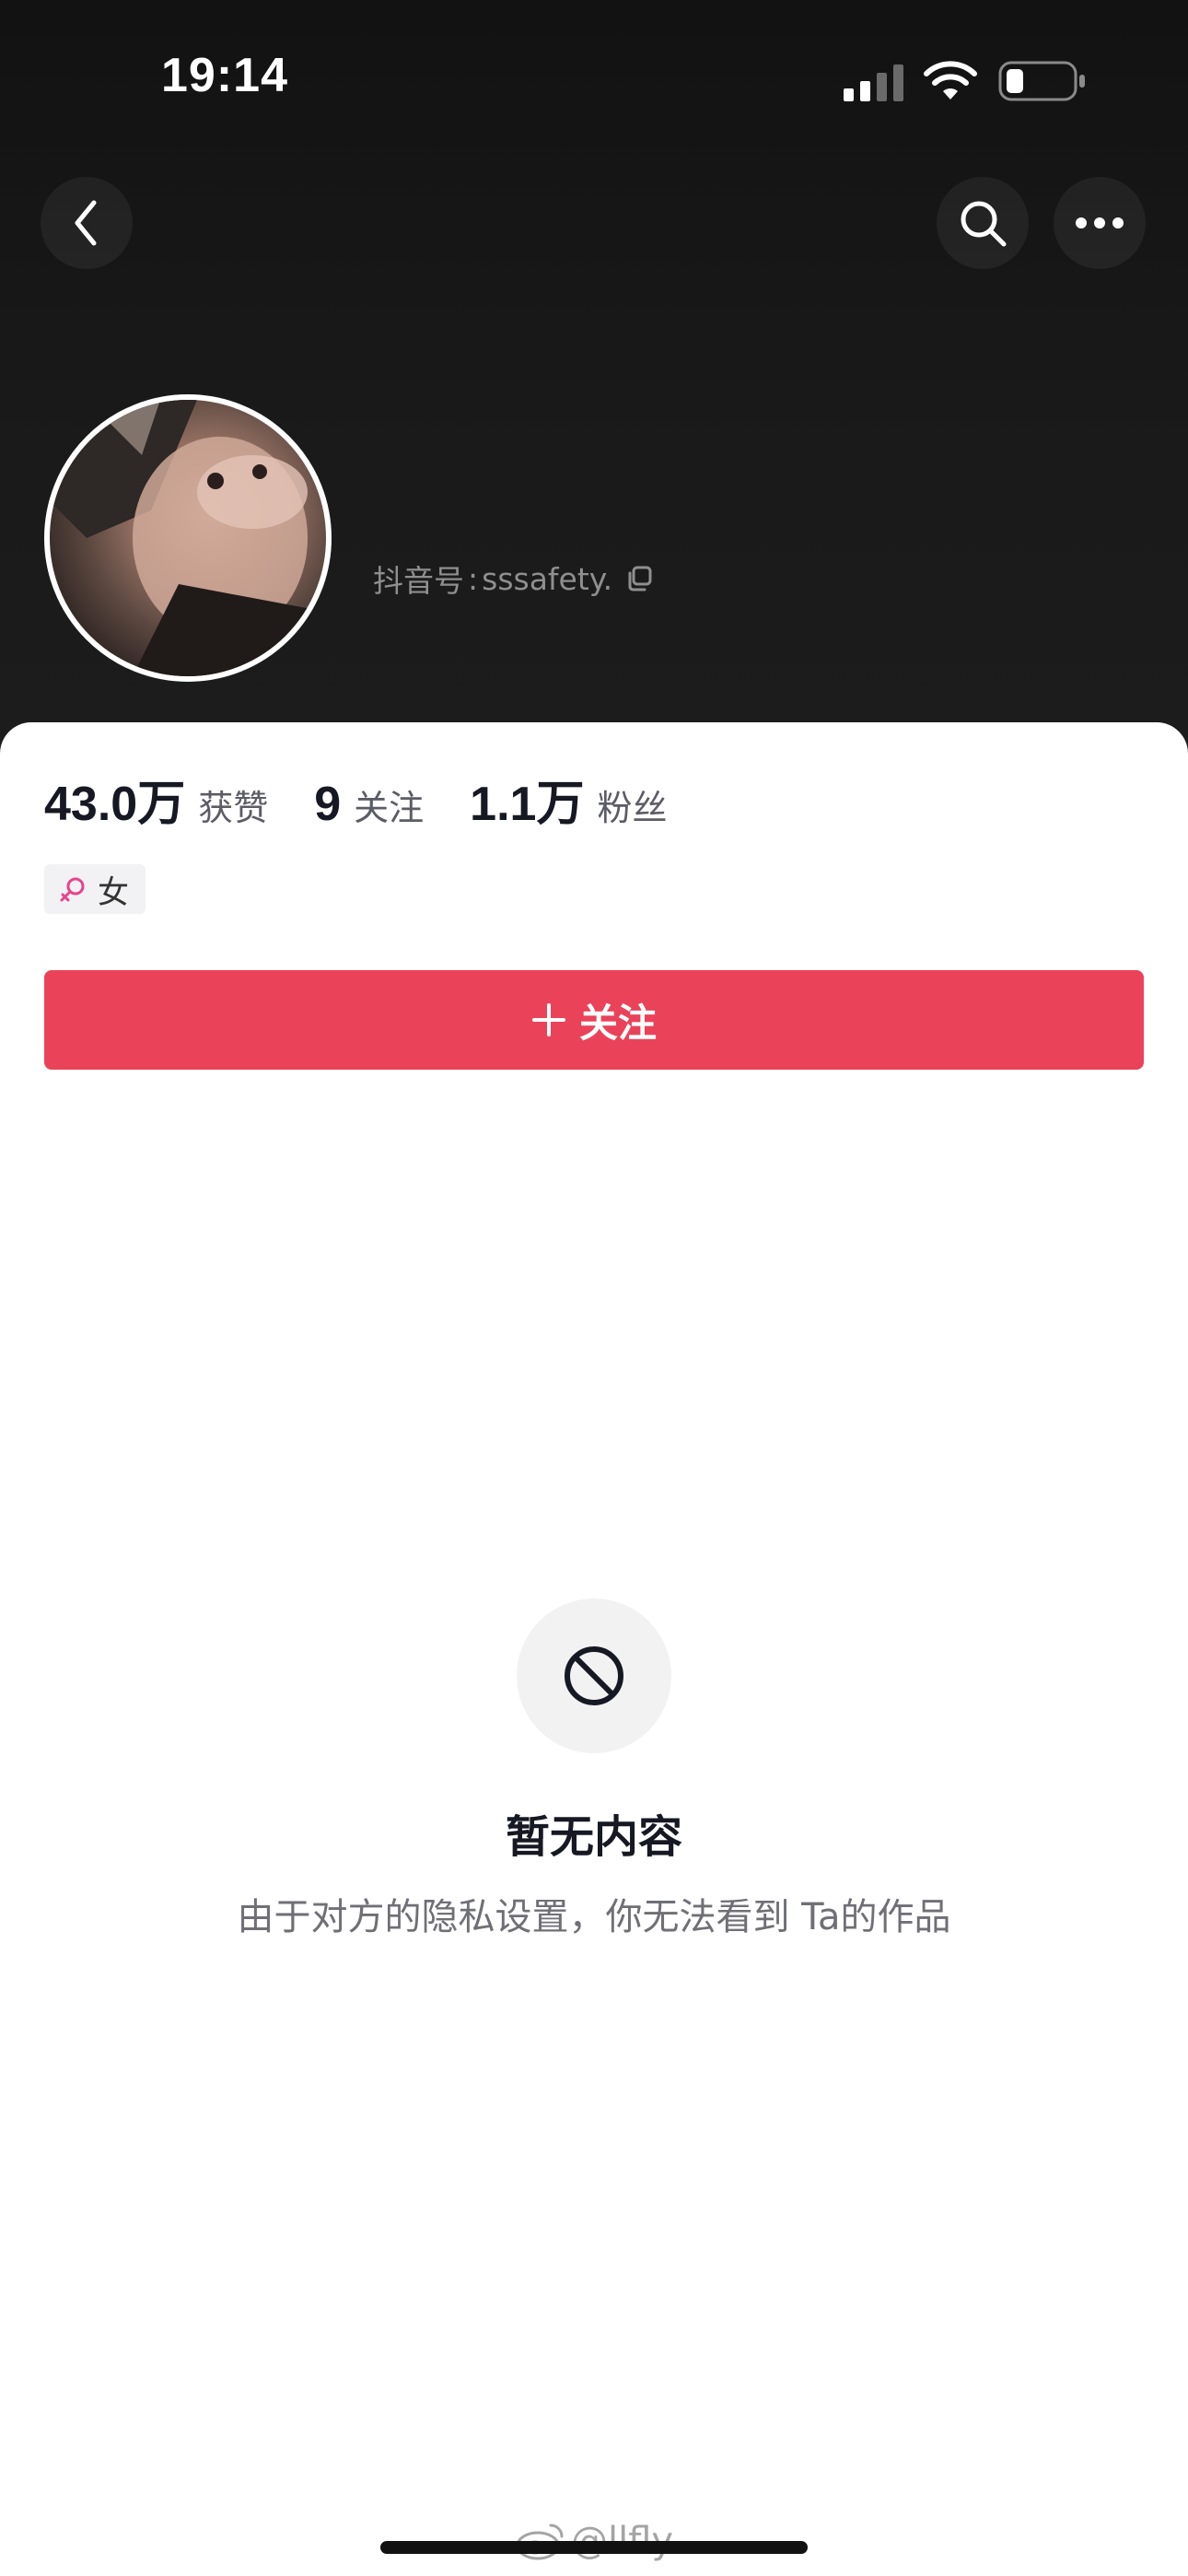 The height and width of the screenshot is (2576, 1188). I want to click on cellular-signal-icon, so click(873, 82).